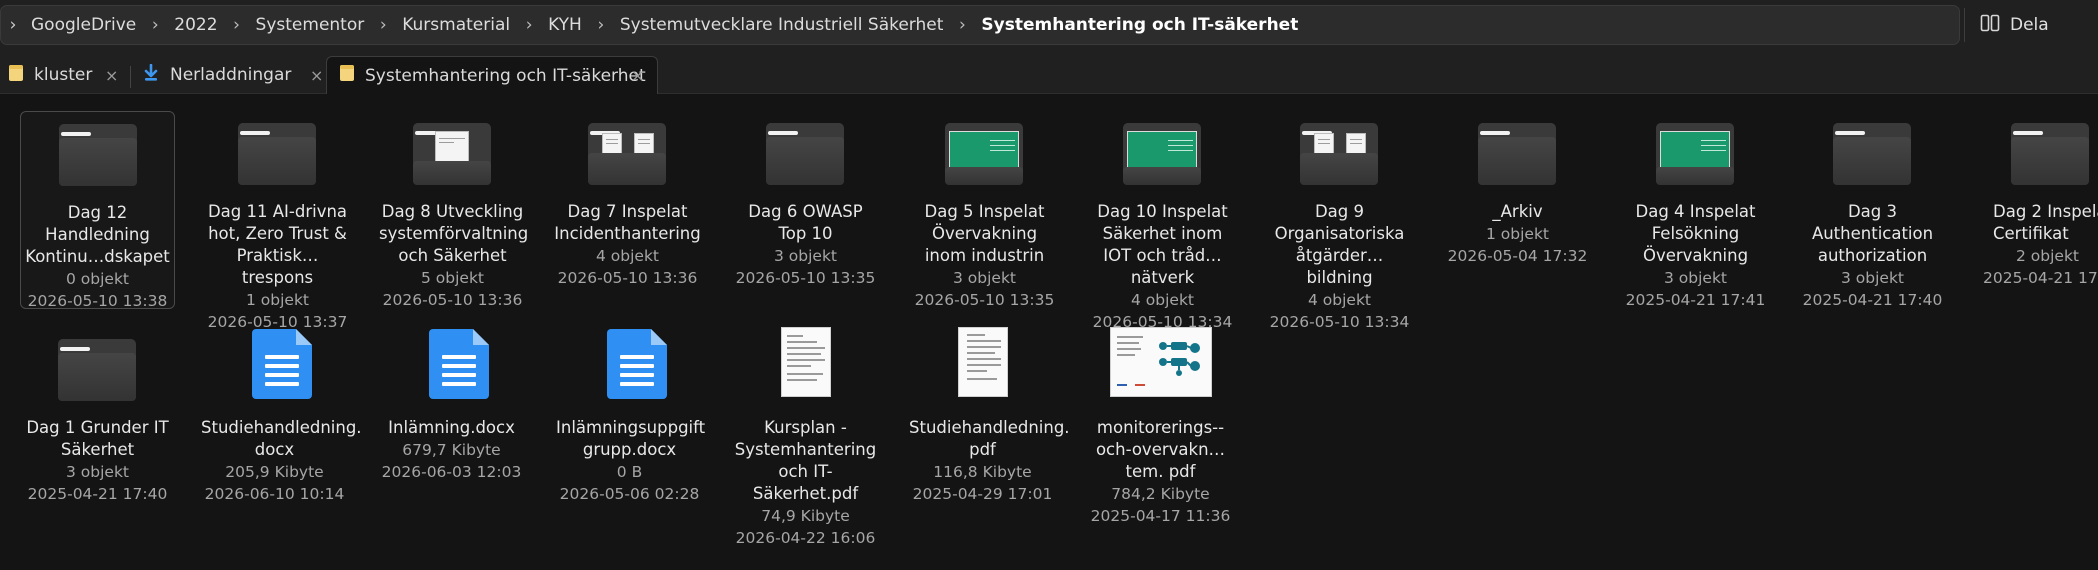  Describe the element at coordinates (505, 75) in the screenshot. I see `tab-label: Systemhantering och IT-säkerhet` at that location.